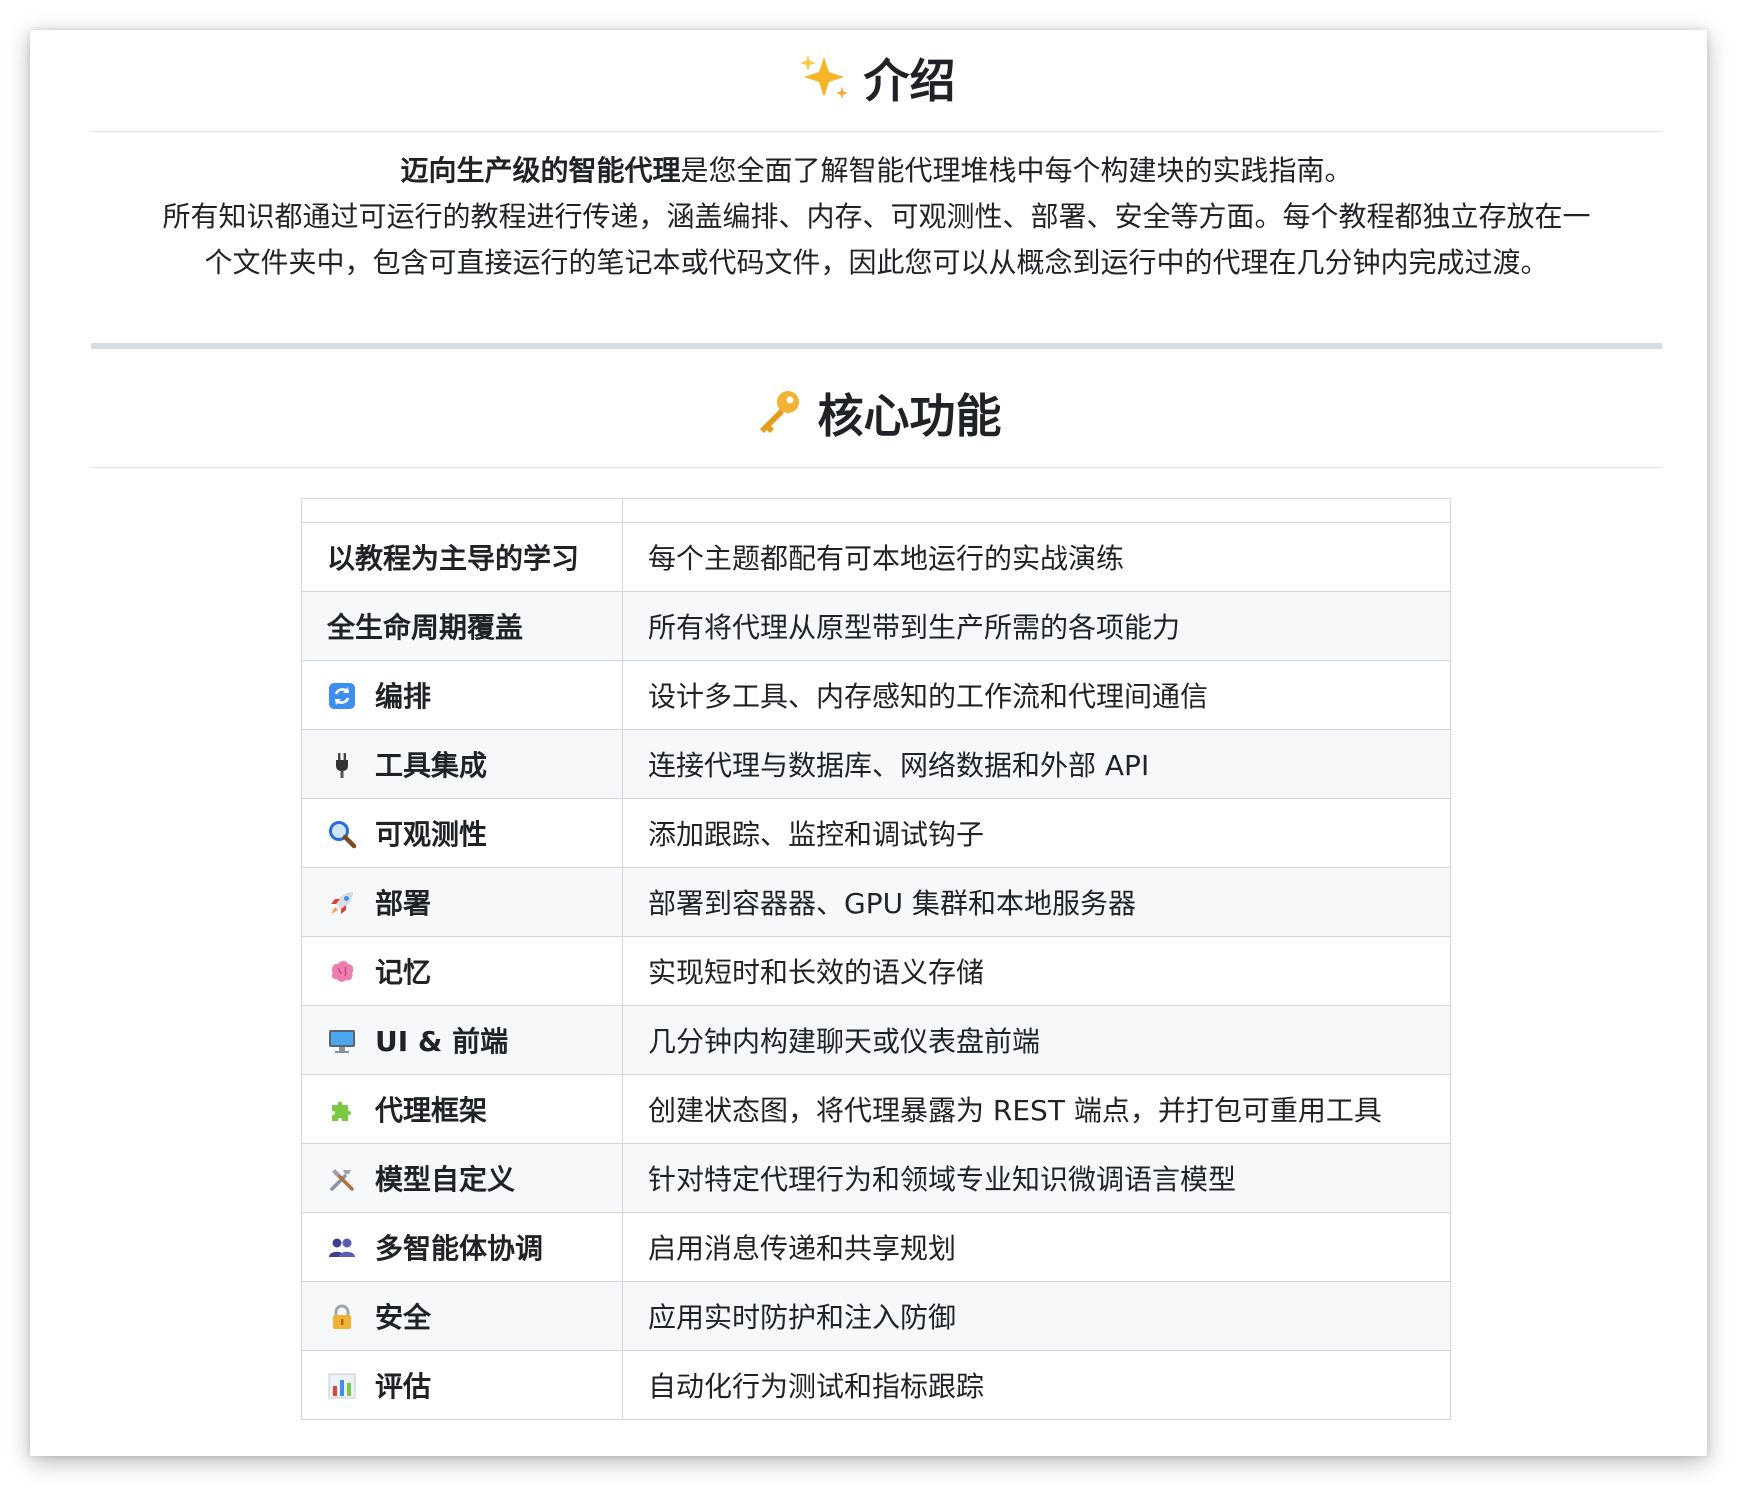 This screenshot has width=1737, height=1496. I want to click on feature-name-cell: 记忆, so click(462, 971).